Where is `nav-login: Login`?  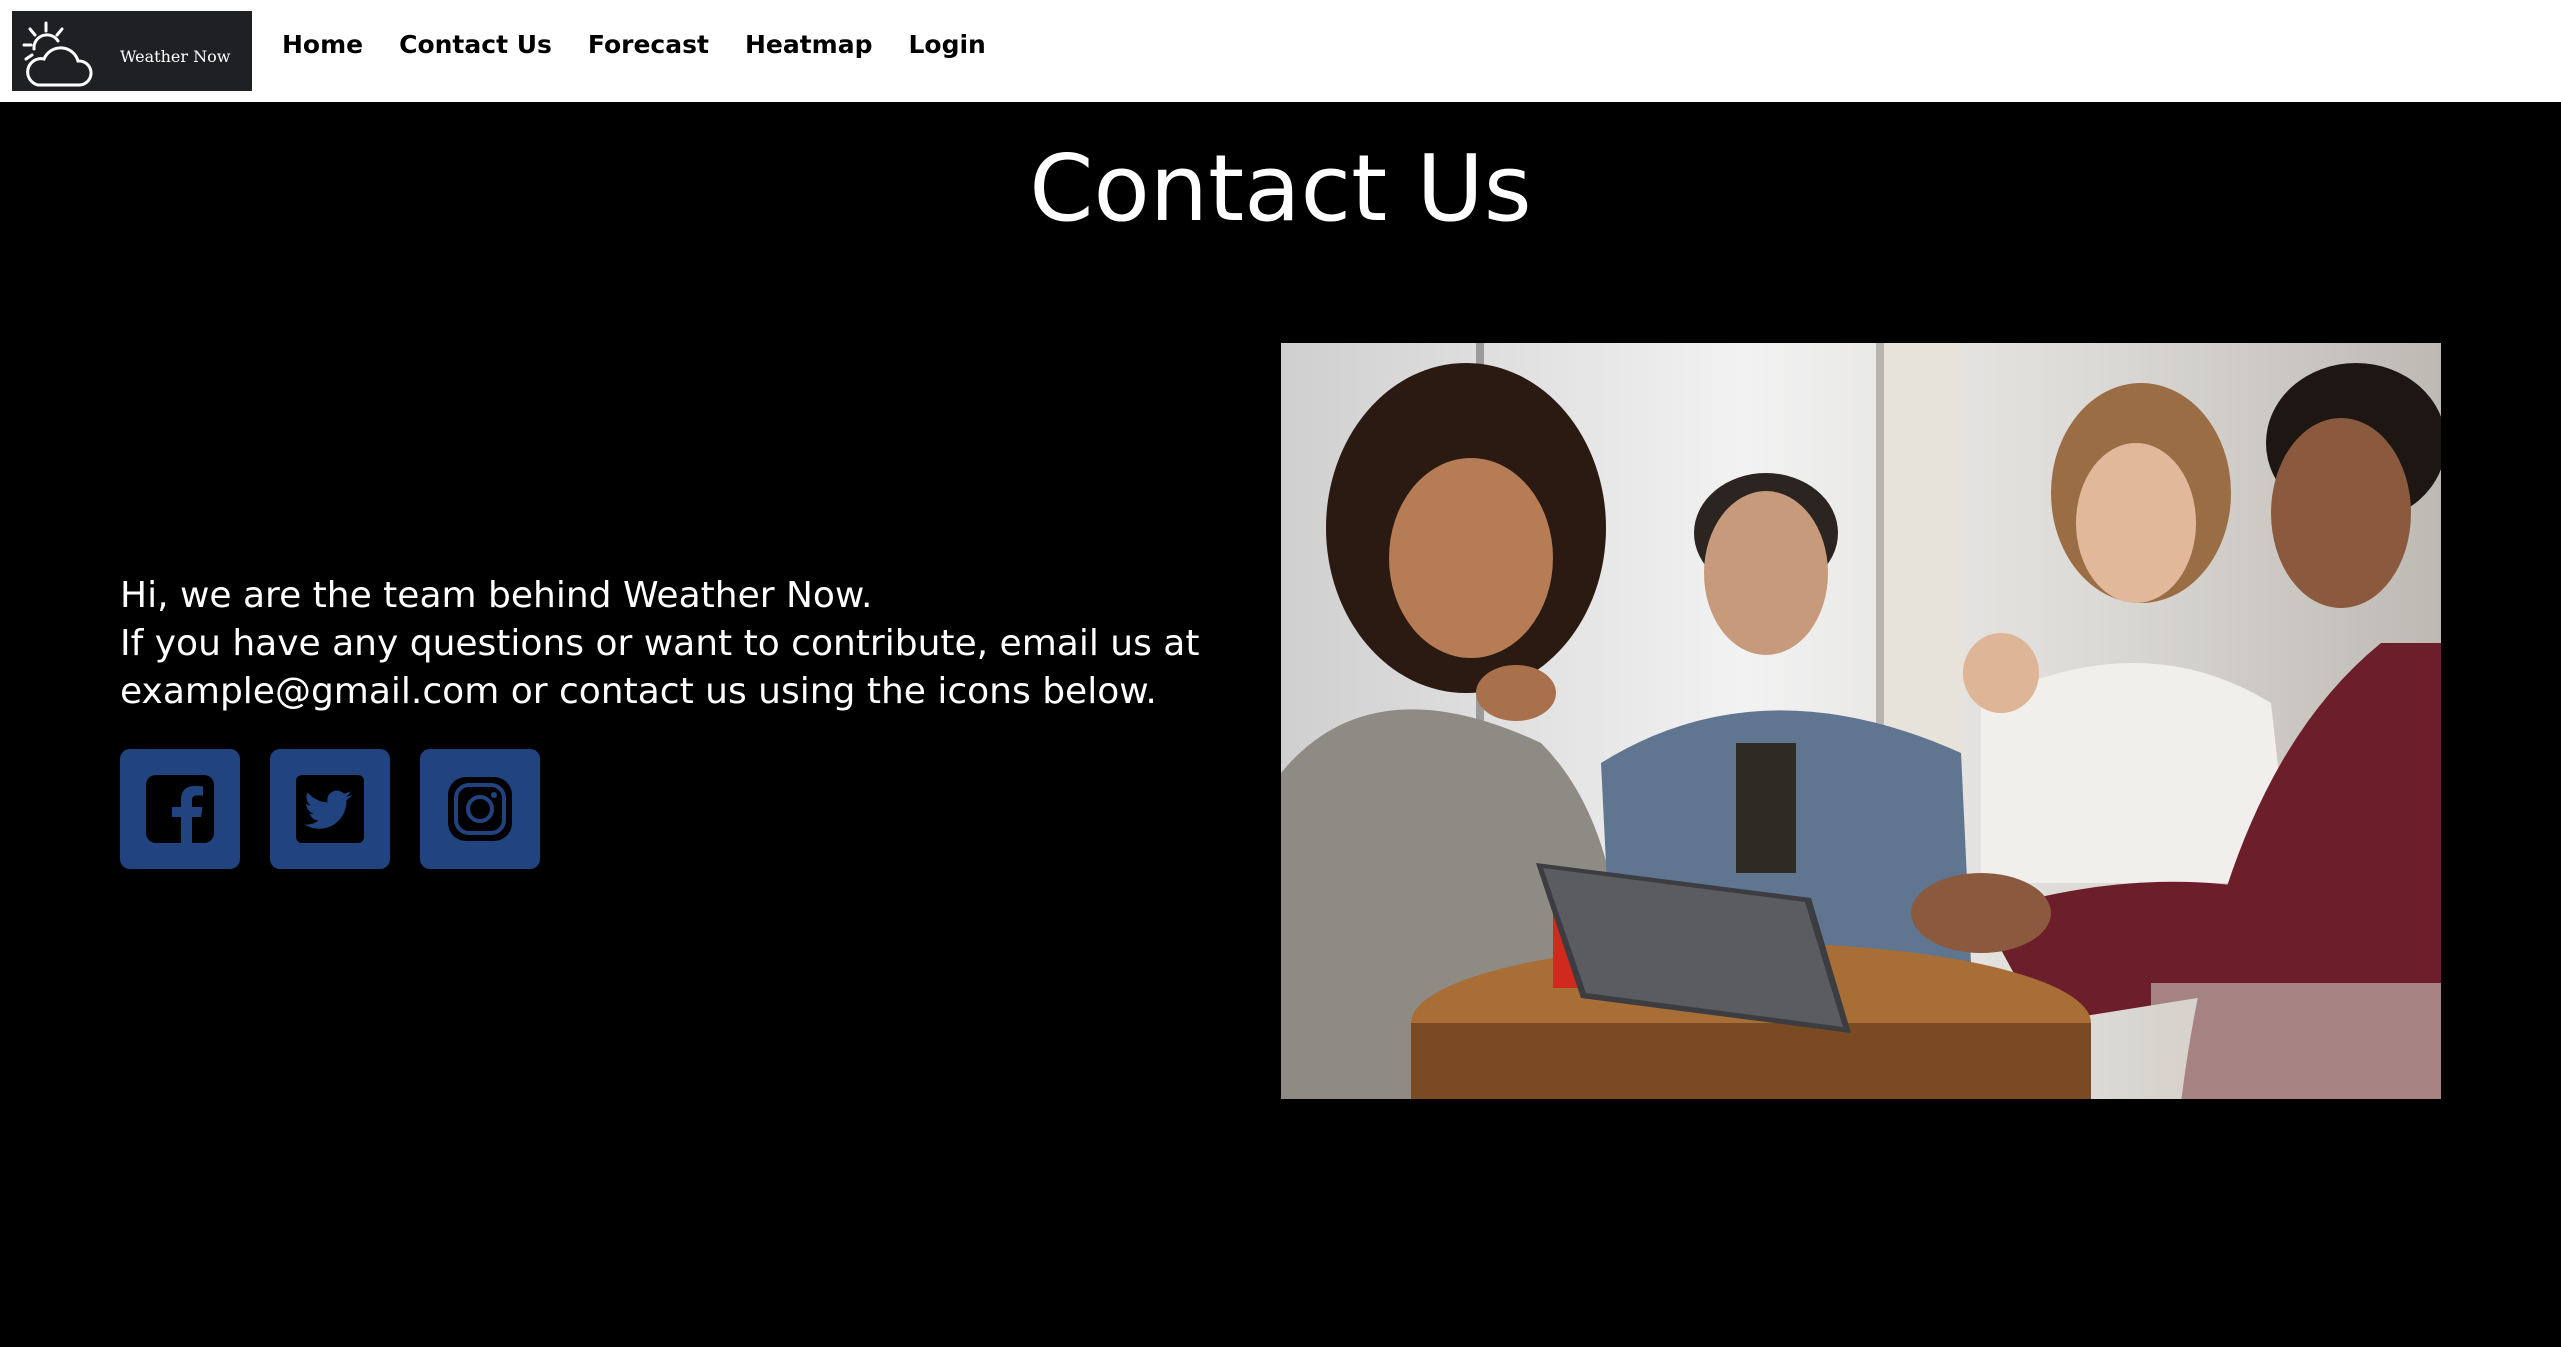
nav-login: Login is located at coordinates (946, 44).